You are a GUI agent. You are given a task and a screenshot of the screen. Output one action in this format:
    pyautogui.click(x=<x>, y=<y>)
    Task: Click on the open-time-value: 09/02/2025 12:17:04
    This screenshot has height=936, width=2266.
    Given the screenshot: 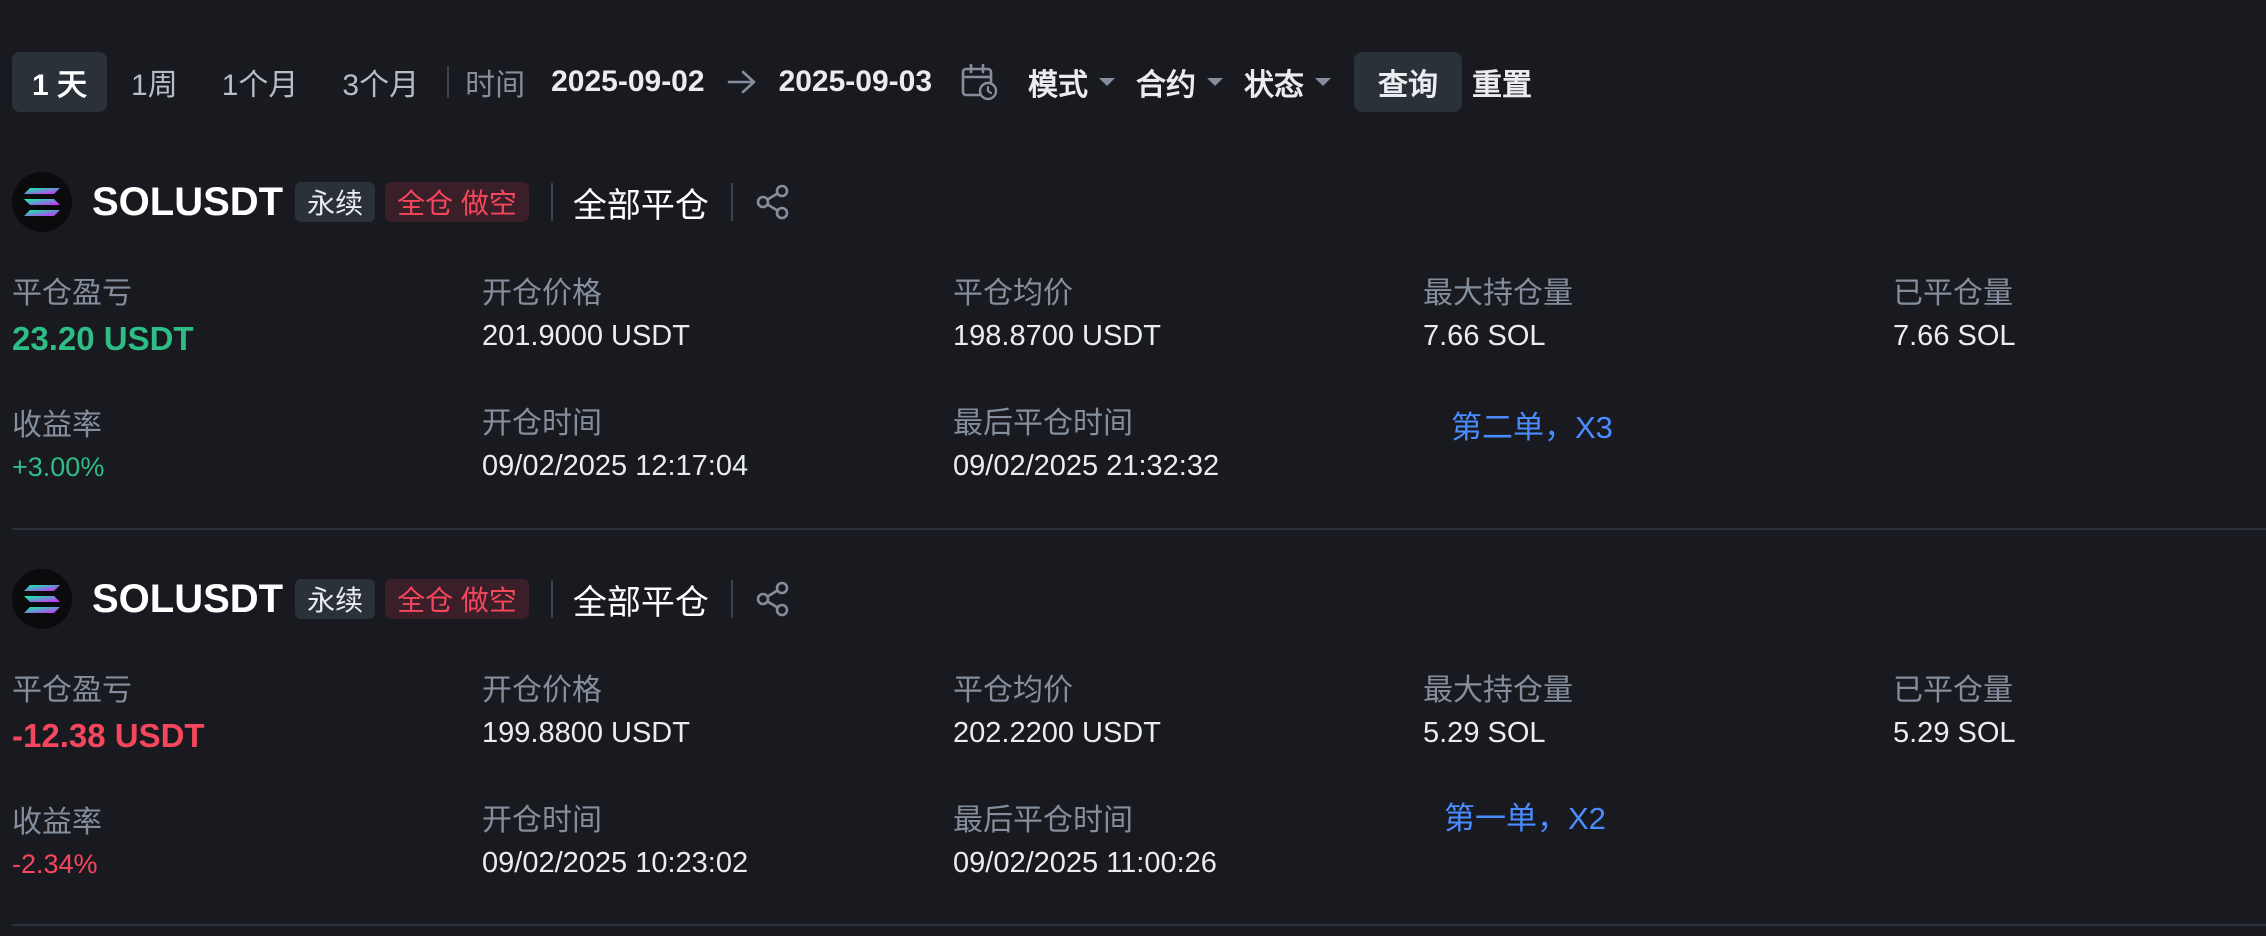 What is the action you would take?
    pyautogui.click(x=615, y=466)
    